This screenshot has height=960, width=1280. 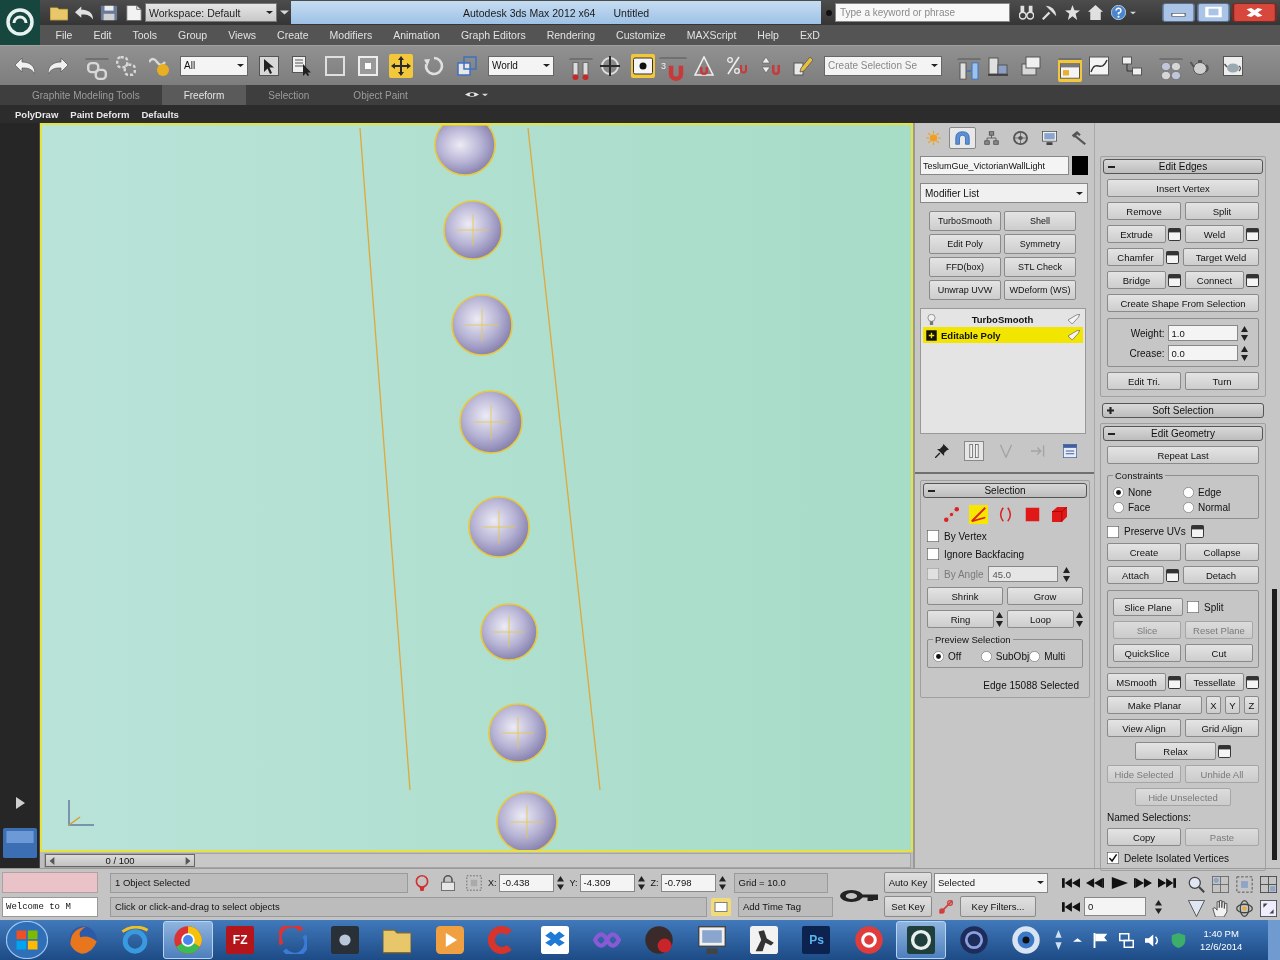 What do you see at coordinates (269, 65) in the screenshot?
I see `cursor-icon` at bounding box center [269, 65].